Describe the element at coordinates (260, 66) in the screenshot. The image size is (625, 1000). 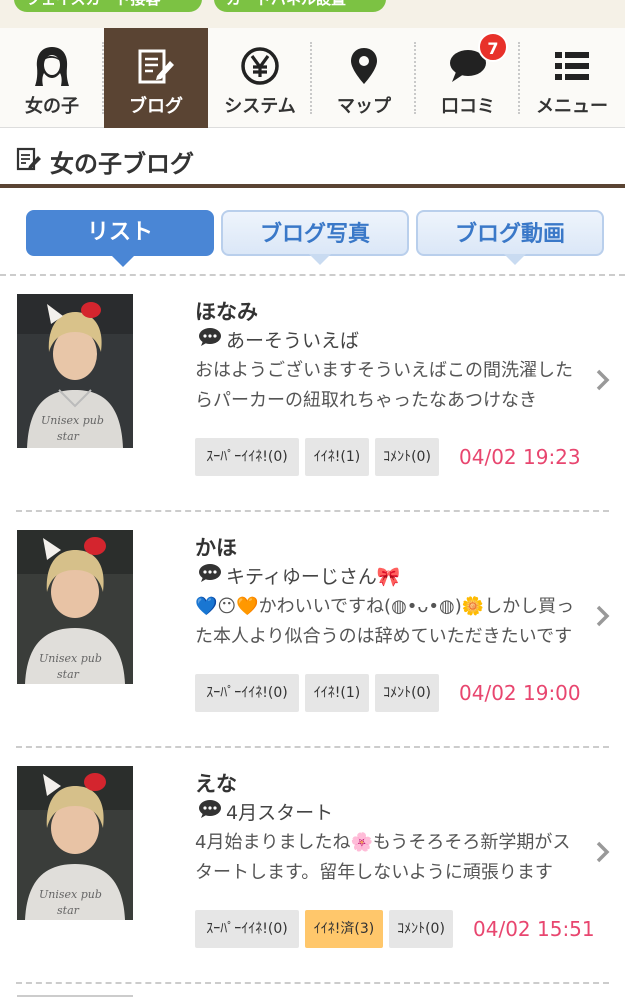
I see `yen-icon` at that location.